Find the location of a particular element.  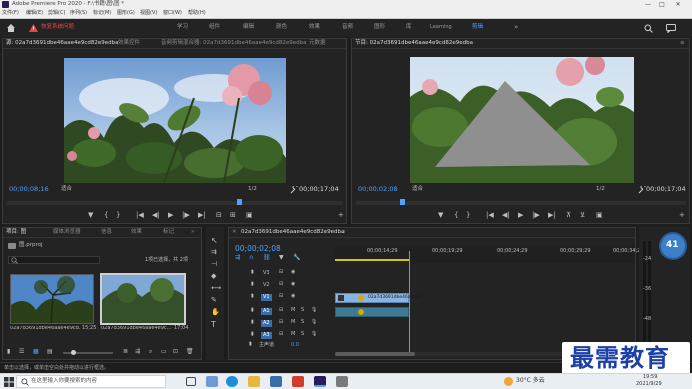

eye-icon: ◉ is located at coordinates (293, 296).